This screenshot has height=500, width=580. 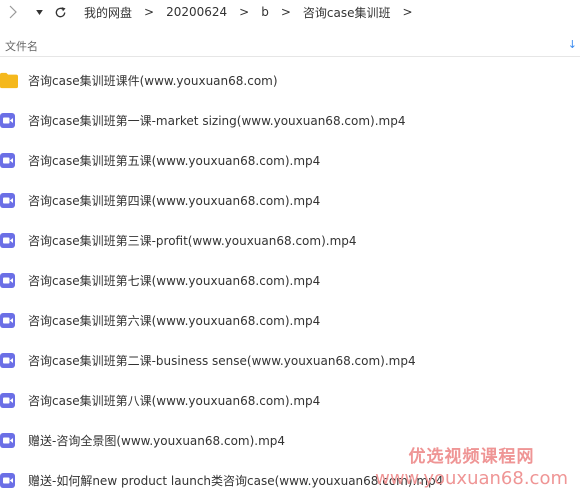 What do you see at coordinates (174, 400) in the screenshot?
I see `file-name: 咨询case集训班第八课(www.youxuan68.com).mp4` at bounding box center [174, 400].